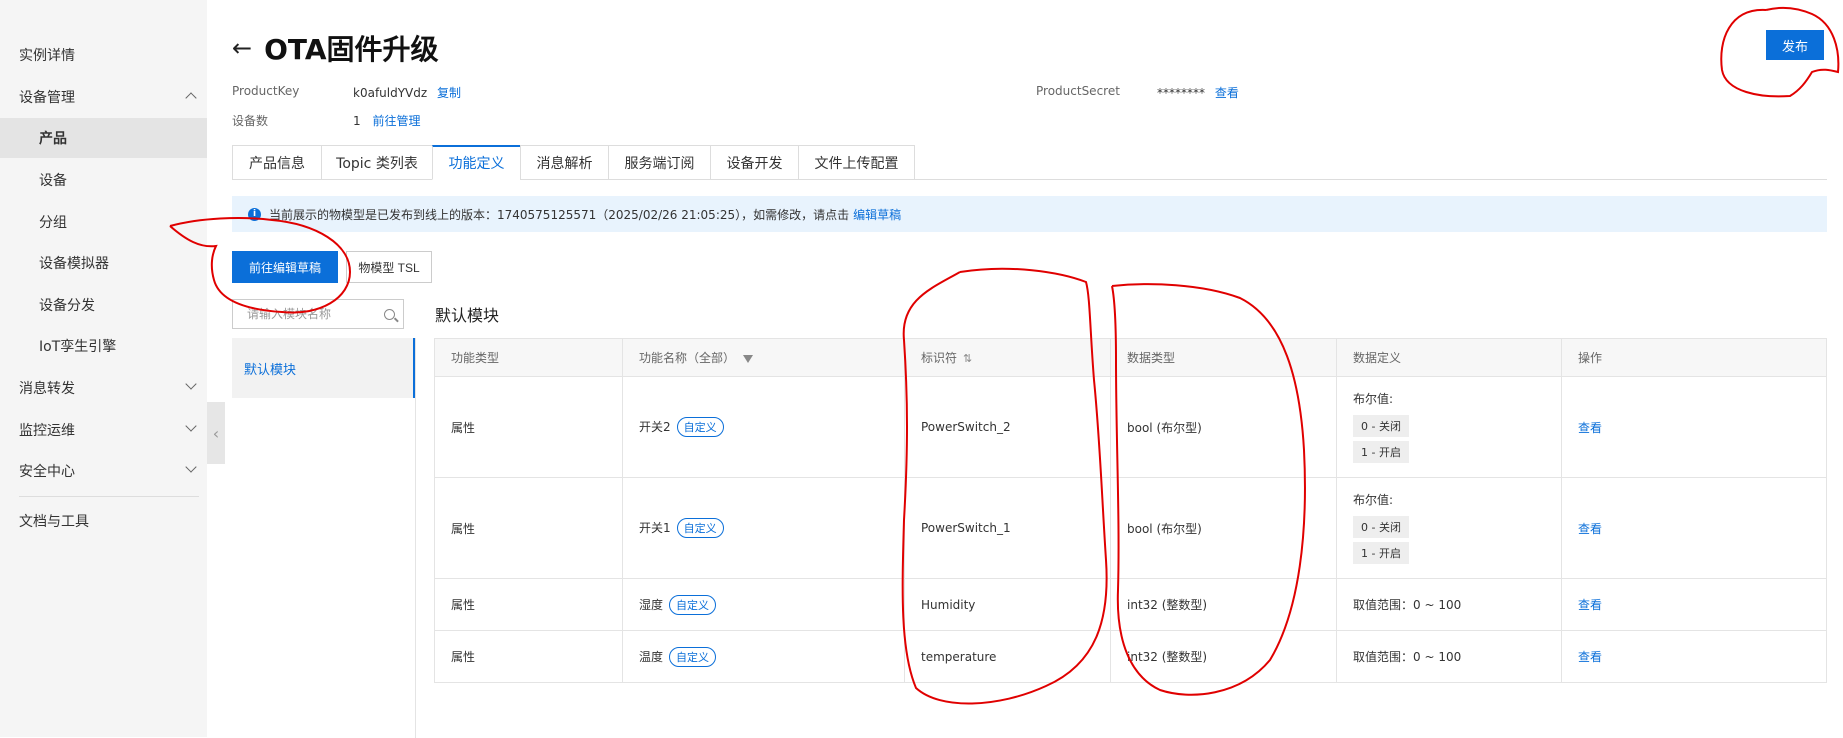 This screenshot has width=1843, height=738. What do you see at coordinates (242, 48) in the screenshot?
I see `arrow-left-icon: ←` at bounding box center [242, 48].